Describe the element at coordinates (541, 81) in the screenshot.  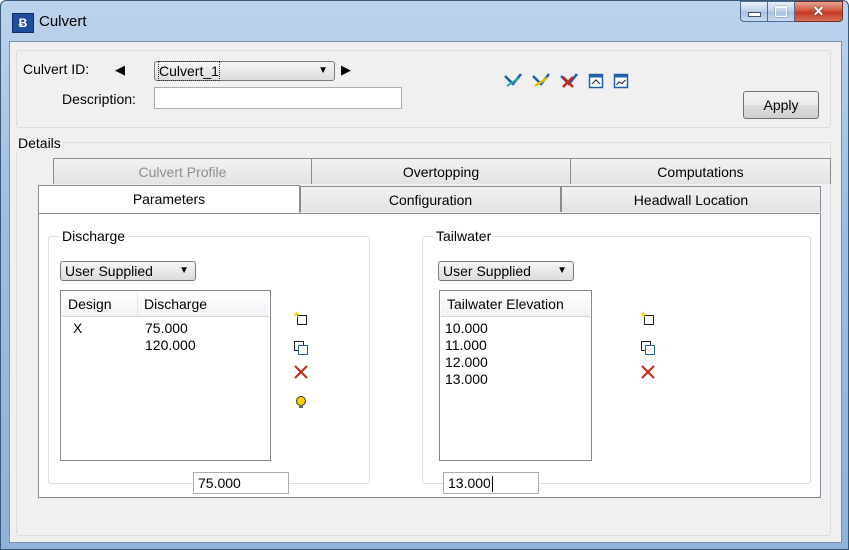
I see `plan-view-icon` at that location.